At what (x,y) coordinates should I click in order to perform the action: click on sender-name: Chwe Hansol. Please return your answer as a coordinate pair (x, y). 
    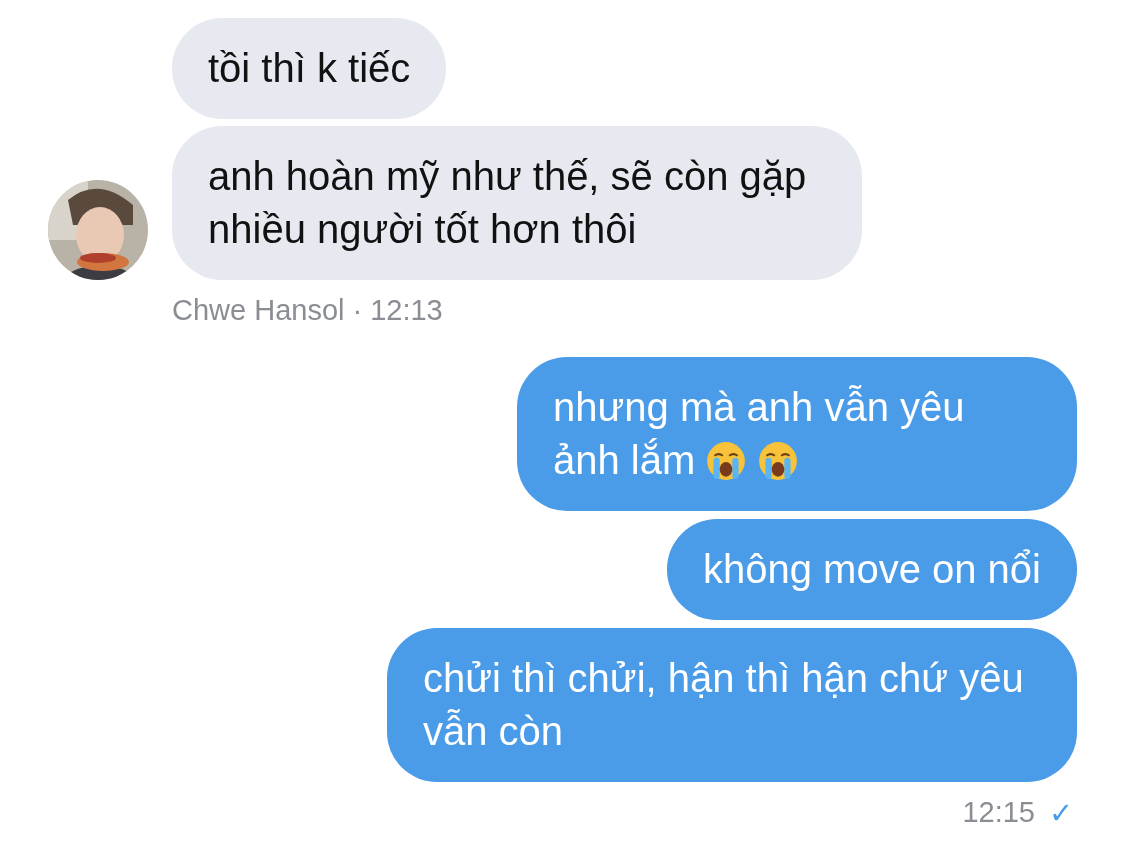
    Looking at the image, I should click on (258, 310).